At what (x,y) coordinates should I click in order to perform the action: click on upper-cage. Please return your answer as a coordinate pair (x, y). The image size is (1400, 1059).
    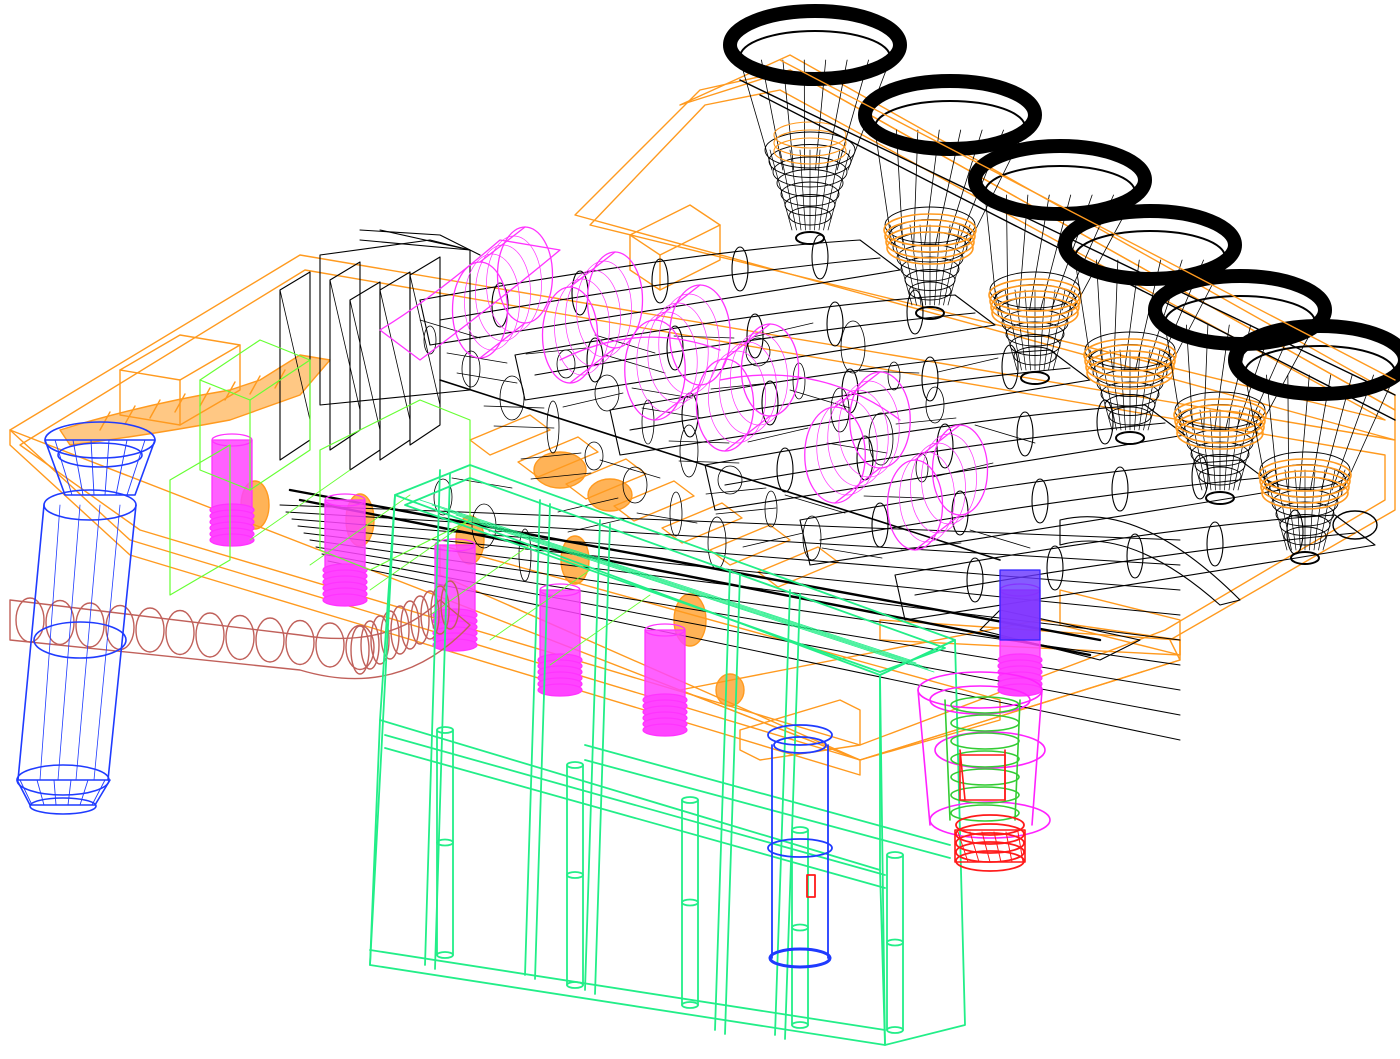
    Looking at the image, I should click on (395, 322).